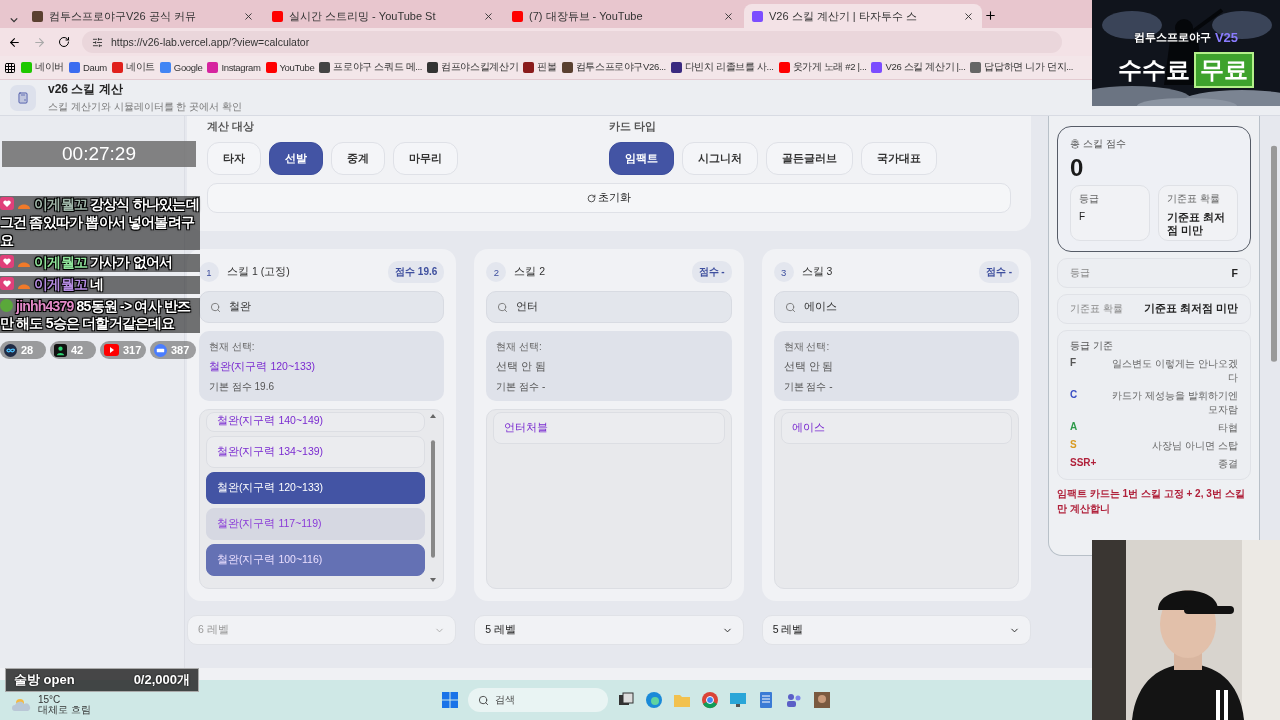 Image resolution: width=1280 pixels, height=720 pixels. What do you see at coordinates (738, 700) in the screenshot?
I see `monitor-icon` at bounding box center [738, 700].